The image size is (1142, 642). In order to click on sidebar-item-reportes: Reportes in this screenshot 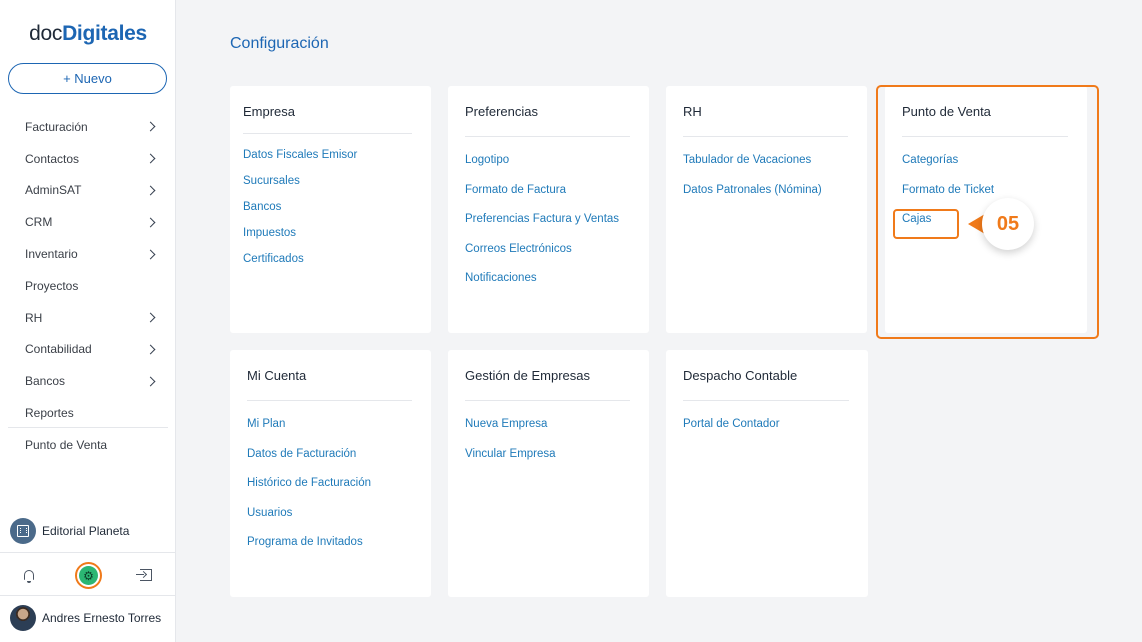, I will do `click(88, 413)`.